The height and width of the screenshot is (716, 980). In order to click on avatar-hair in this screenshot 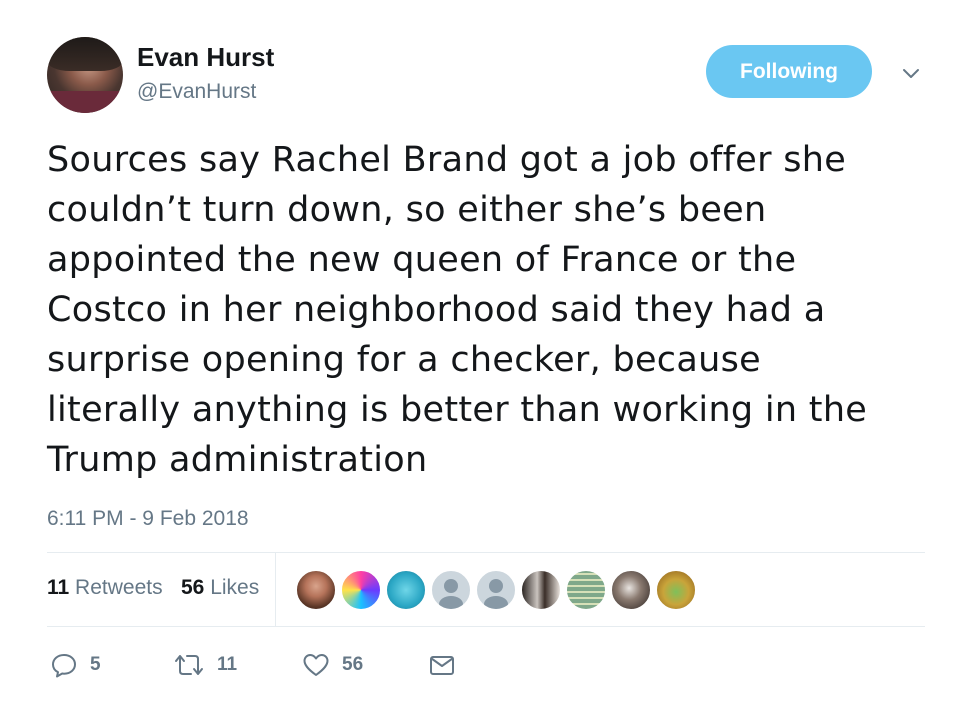, I will do `click(85, 54)`.